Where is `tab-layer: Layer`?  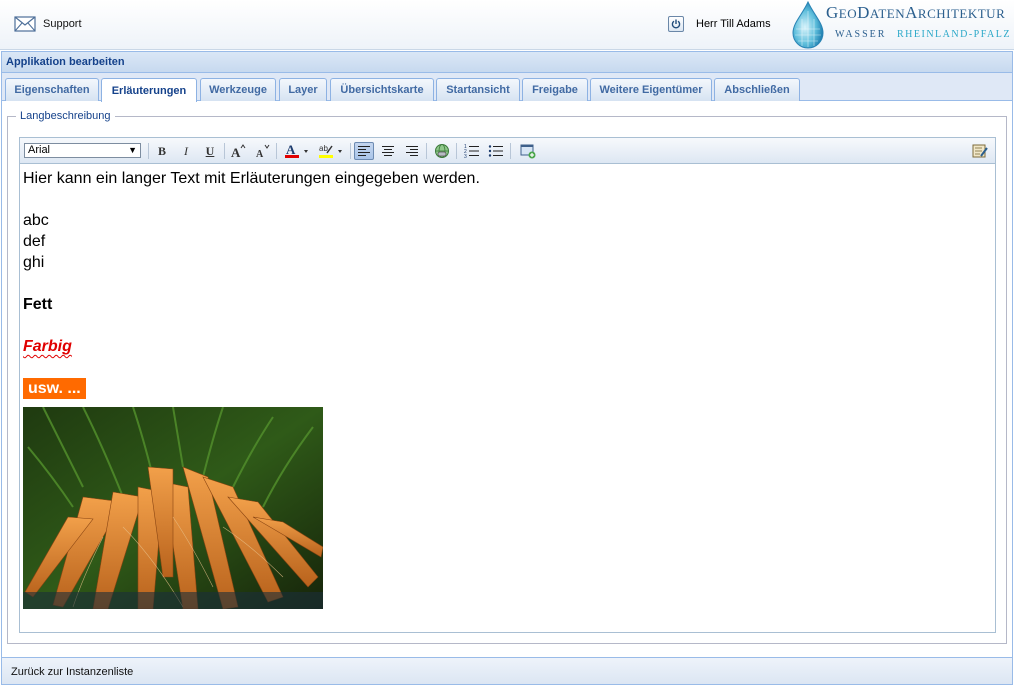
tab-layer: Layer is located at coordinates (303, 89).